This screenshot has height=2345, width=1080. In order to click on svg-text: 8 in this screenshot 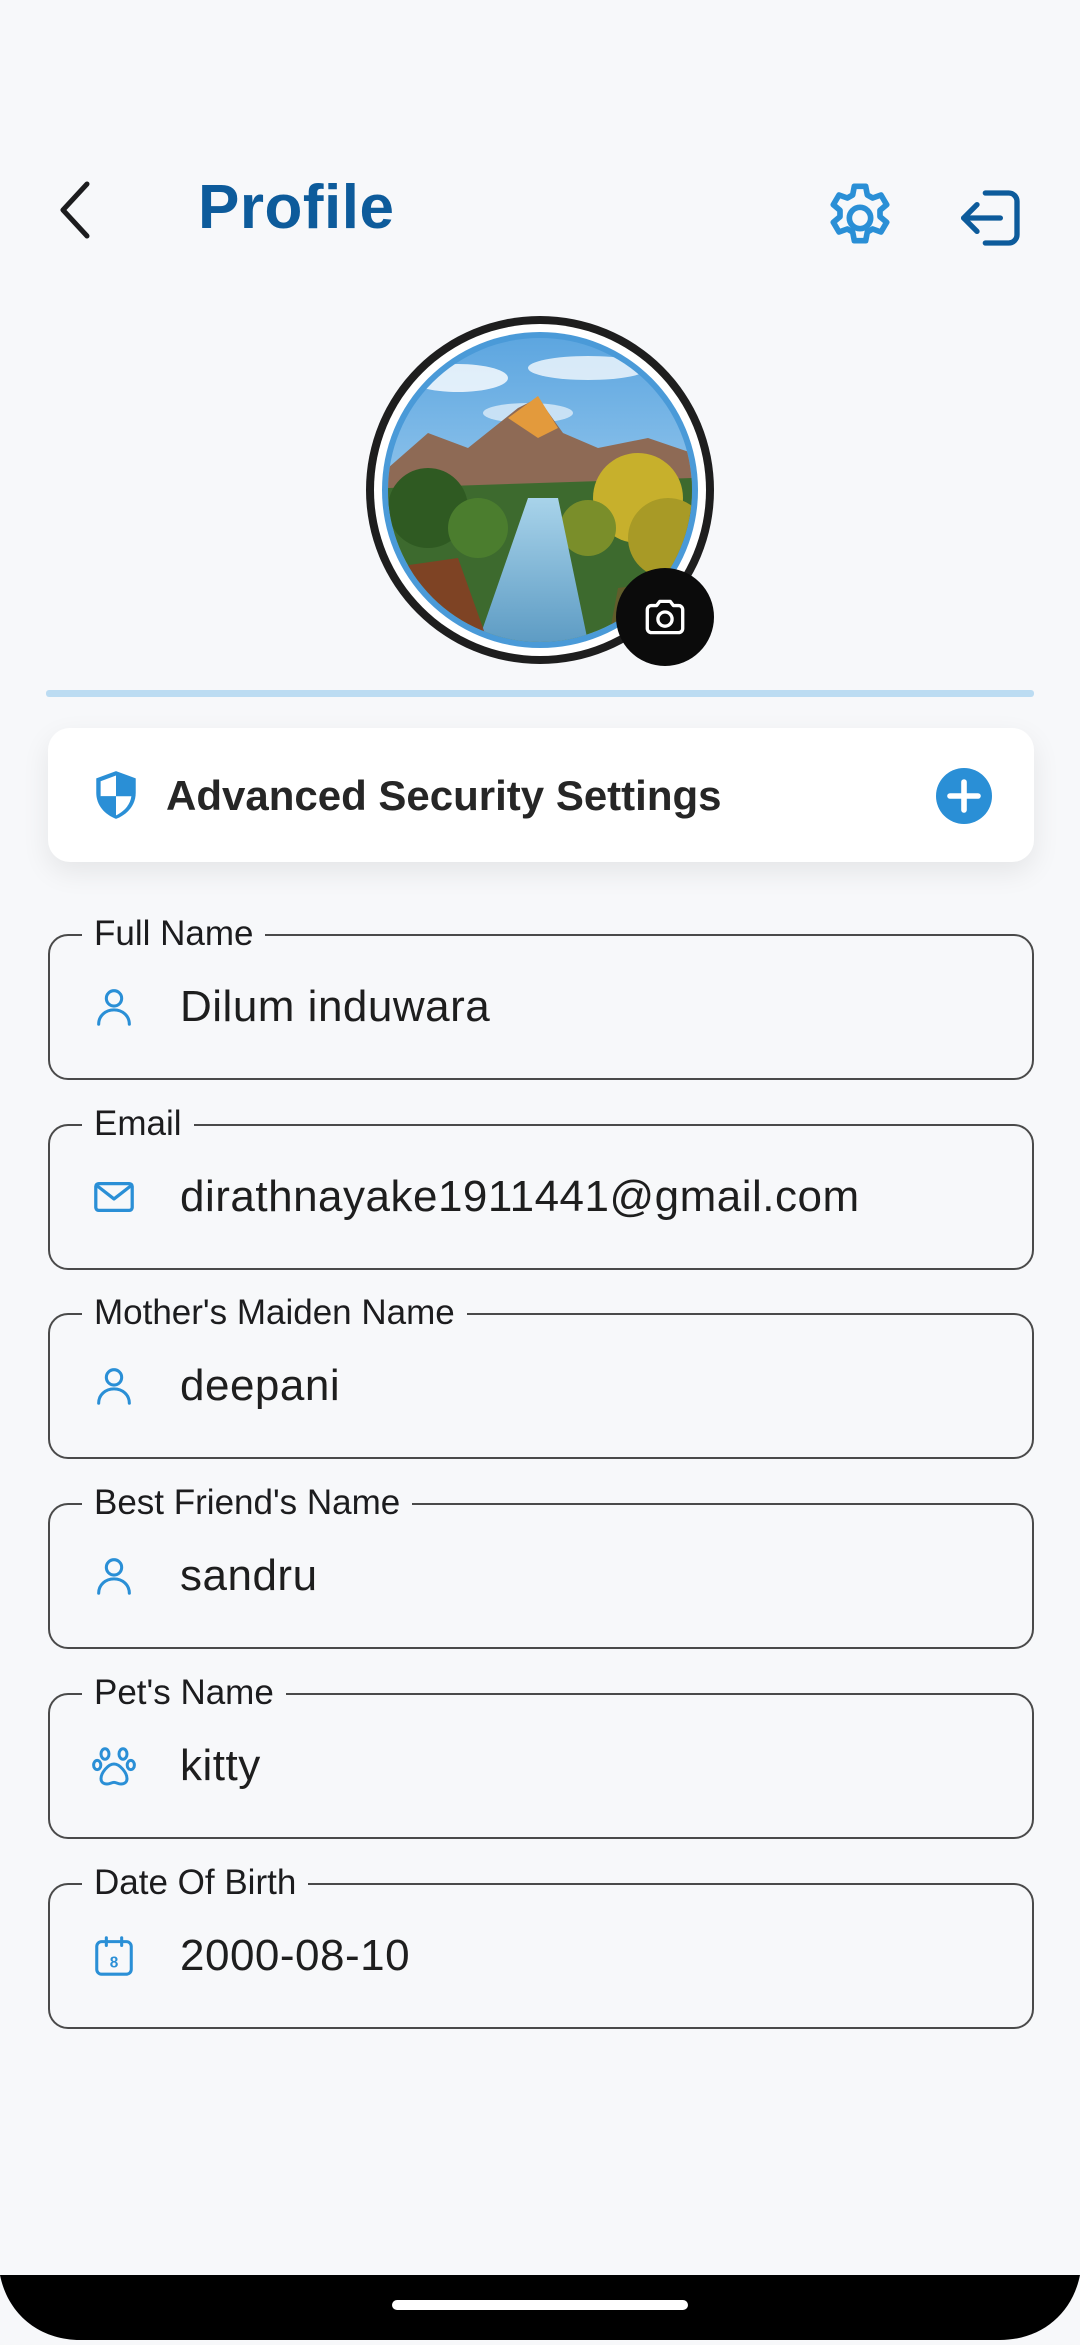, I will do `click(114, 1963)`.